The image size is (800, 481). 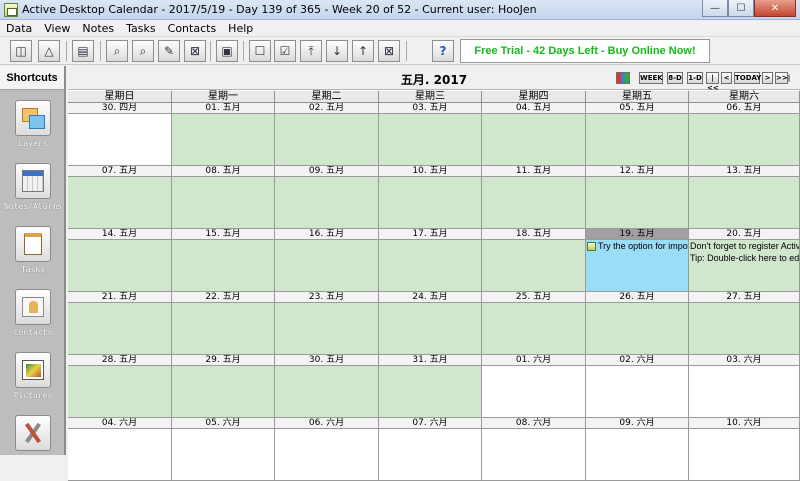 I want to click on layers-tile, so click(x=33, y=118).